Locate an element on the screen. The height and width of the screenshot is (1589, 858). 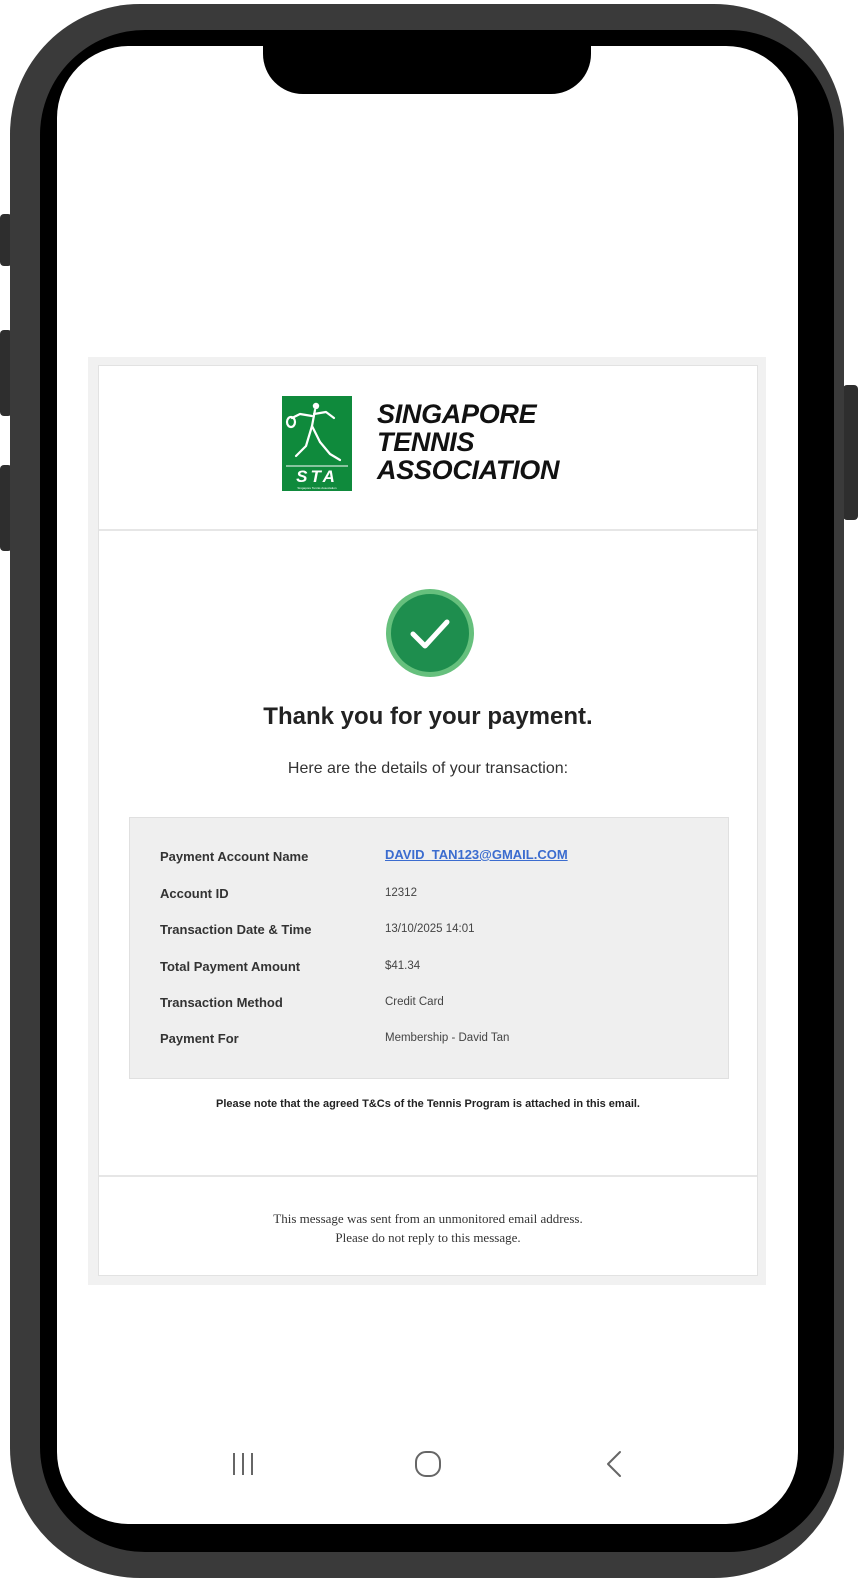
detail-label: Transaction Date & Time is located at coordinates (236, 929).